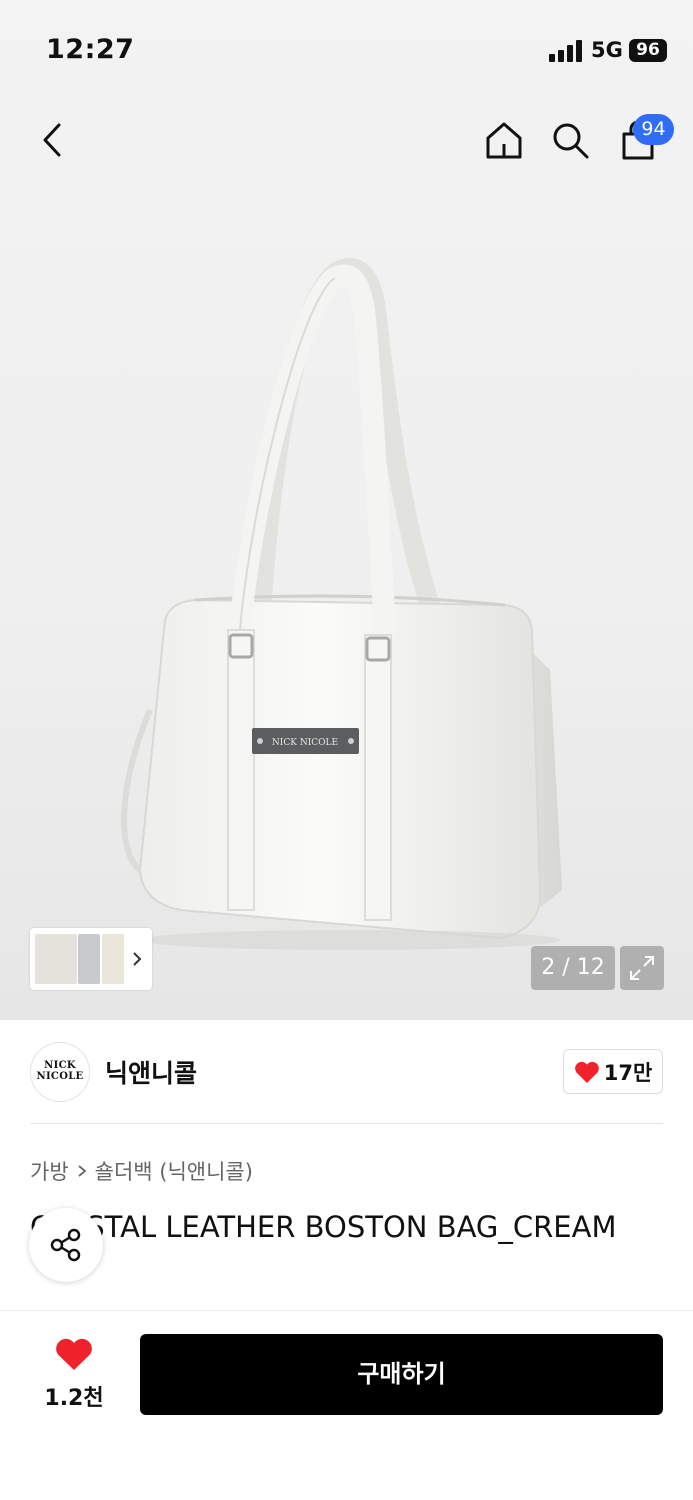  I want to click on network-type: 5G, so click(607, 50).